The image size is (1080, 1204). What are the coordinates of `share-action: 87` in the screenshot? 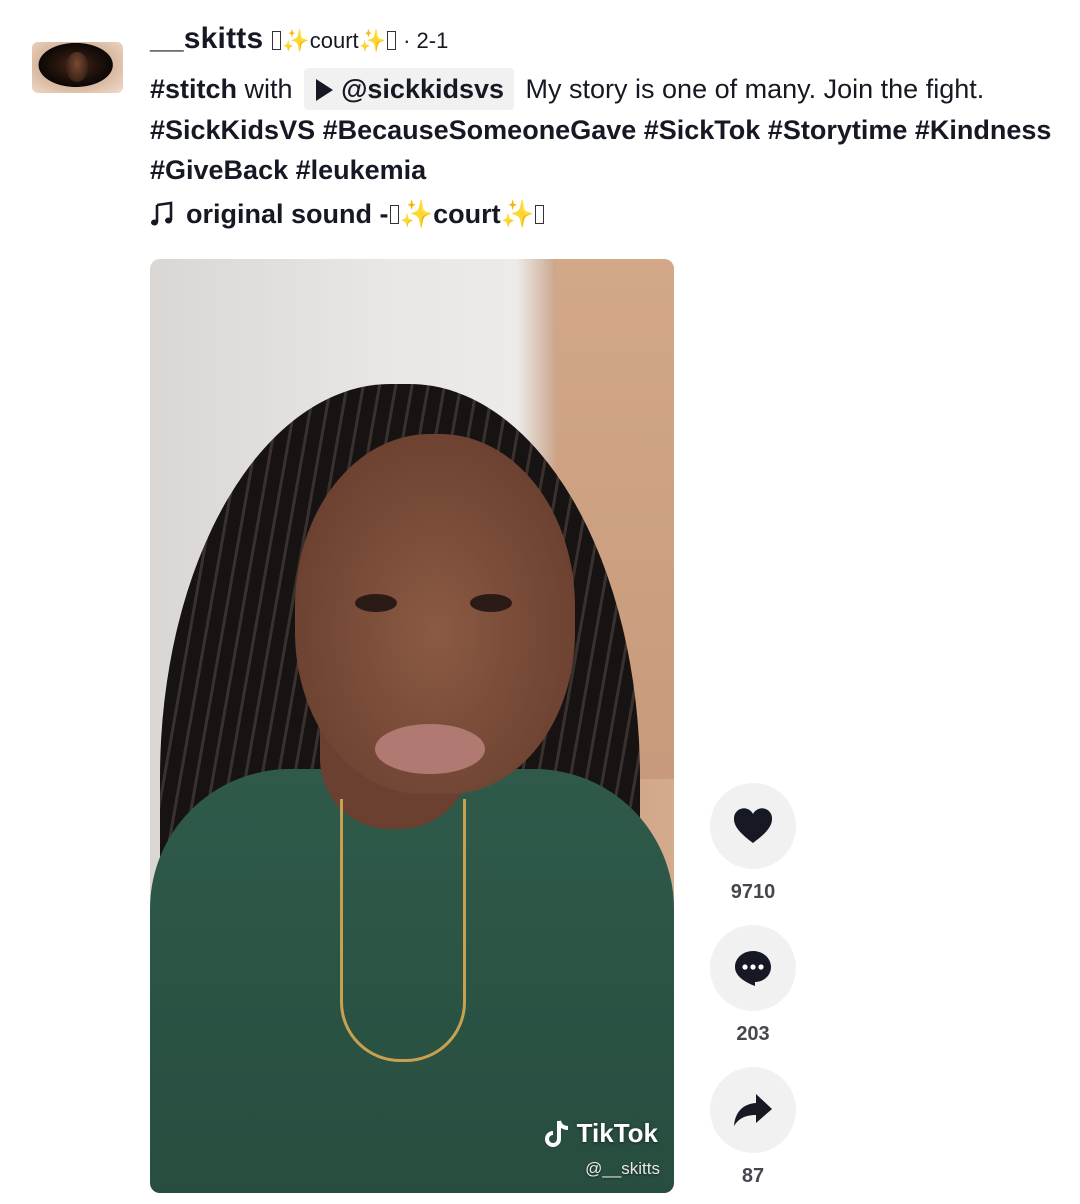 It's located at (753, 1127).